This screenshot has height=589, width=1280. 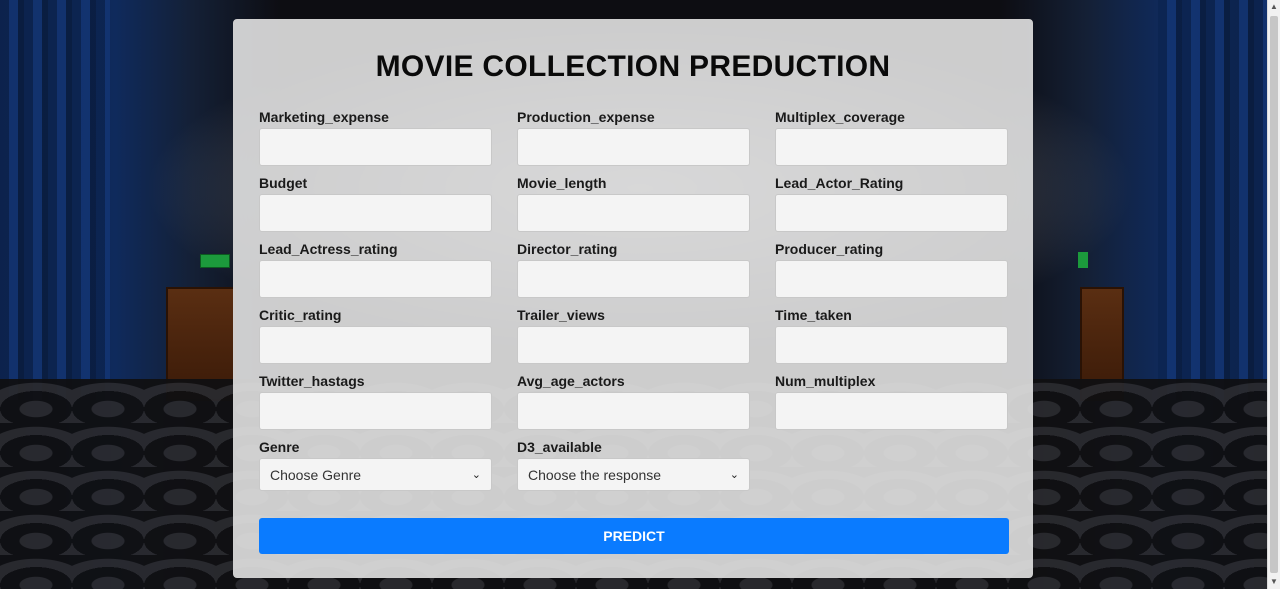 What do you see at coordinates (633, 147) in the screenshot?
I see `production-expense-input` at bounding box center [633, 147].